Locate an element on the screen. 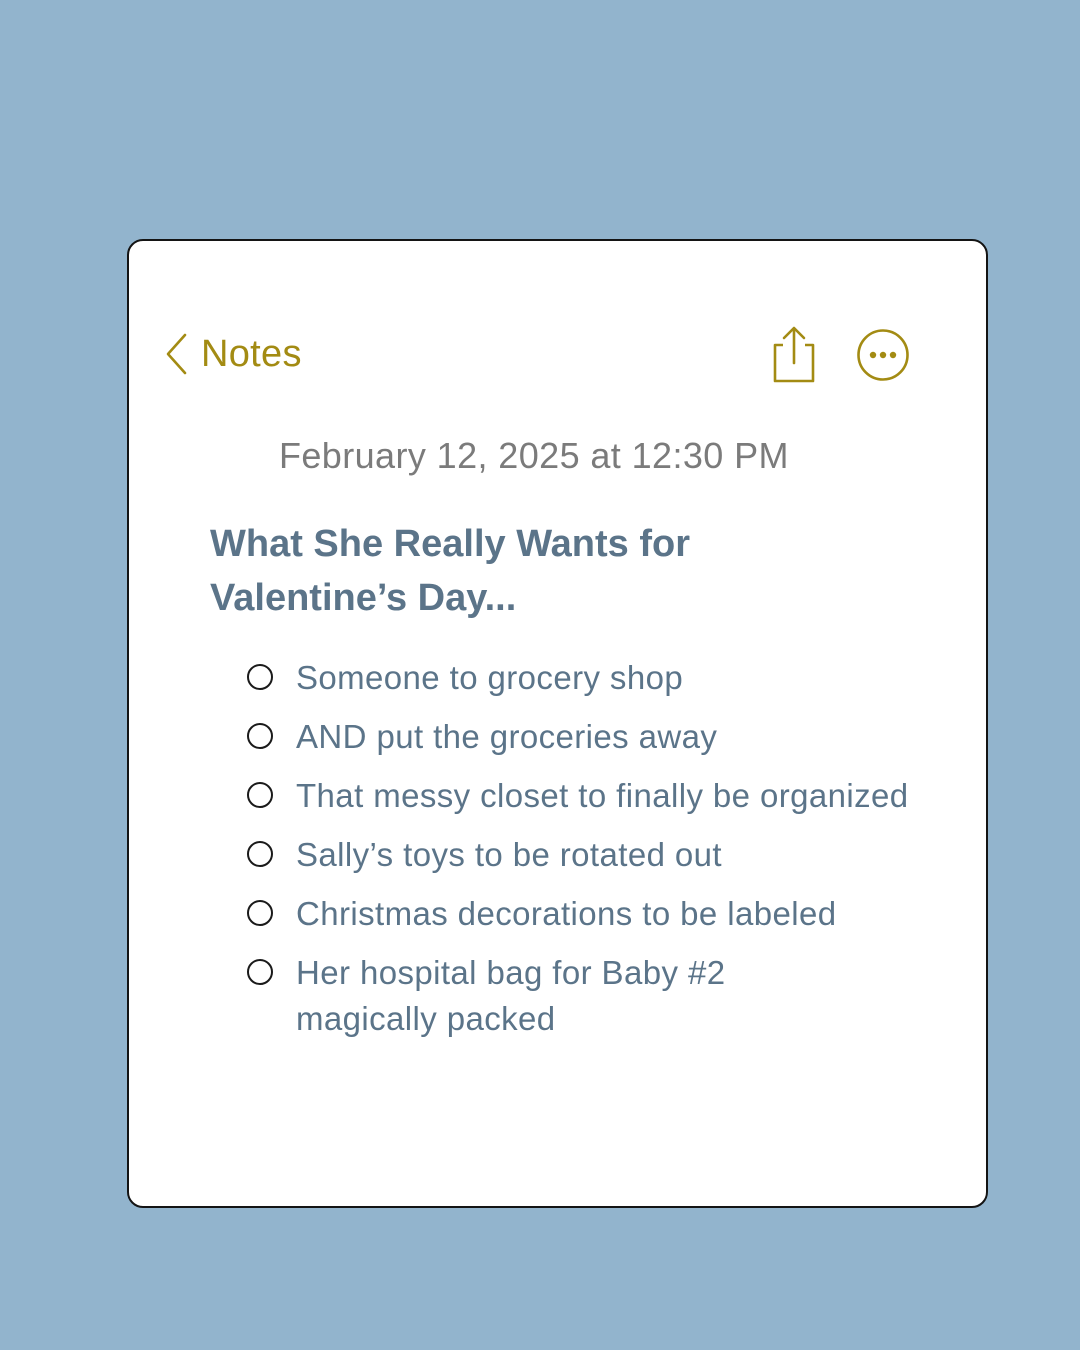 The width and height of the screenshot is (1080, 1350). more-options-icon is located at coordinates (883, 355).